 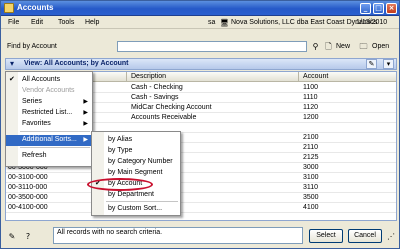 What do you see at coordinates (378, 8) in the screenshot?
I see `maximize-button: □` at bounding box center [378, 8].